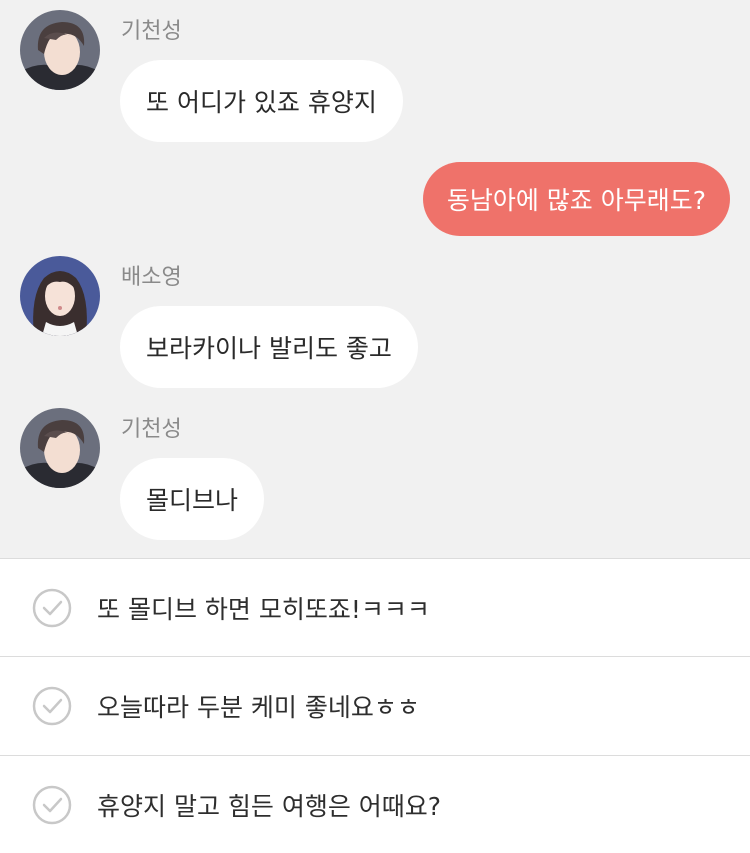 This screenshot has height=853, width=750. Describe the element at coordinates (269, 347) in the screenshot. I see `message-bubble: 보라카이나 발리도 좋고` at that location.